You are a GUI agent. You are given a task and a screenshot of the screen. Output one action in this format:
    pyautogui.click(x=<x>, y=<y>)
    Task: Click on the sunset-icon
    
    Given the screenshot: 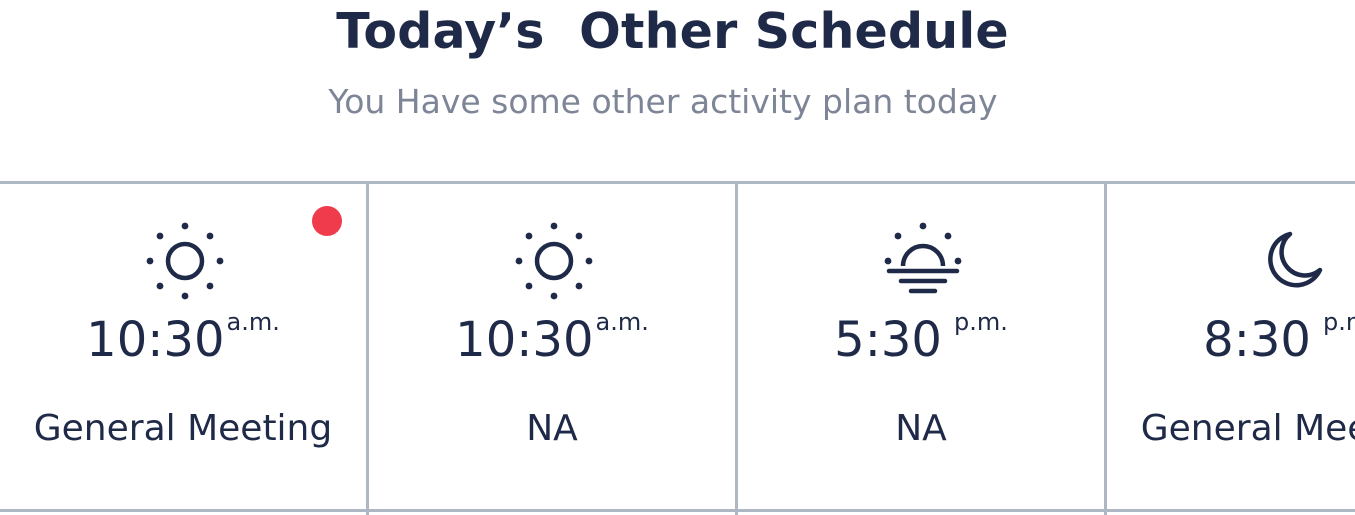 What is the action you would take?
    pyautogui.click(x=923, y=260)
    